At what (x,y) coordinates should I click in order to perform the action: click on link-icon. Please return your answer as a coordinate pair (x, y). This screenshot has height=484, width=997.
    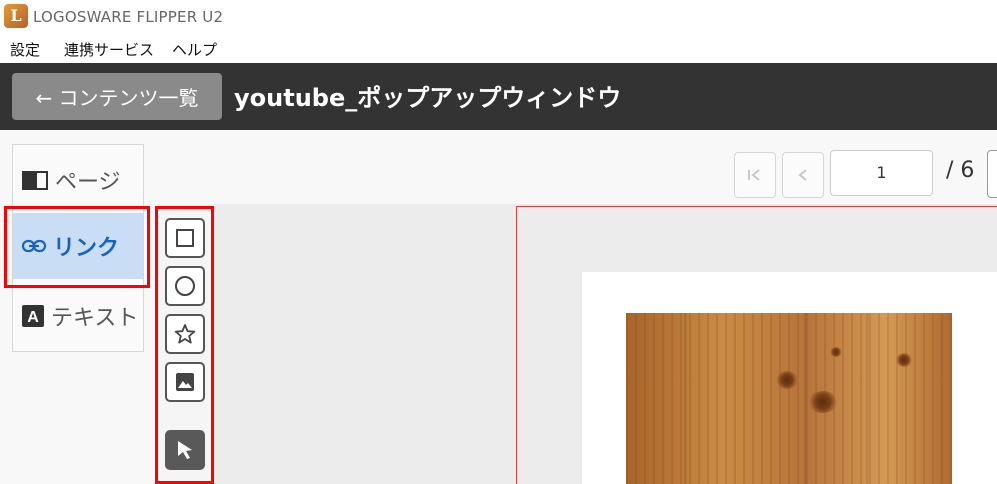
    Looking at the image, I should click on (34, 246).